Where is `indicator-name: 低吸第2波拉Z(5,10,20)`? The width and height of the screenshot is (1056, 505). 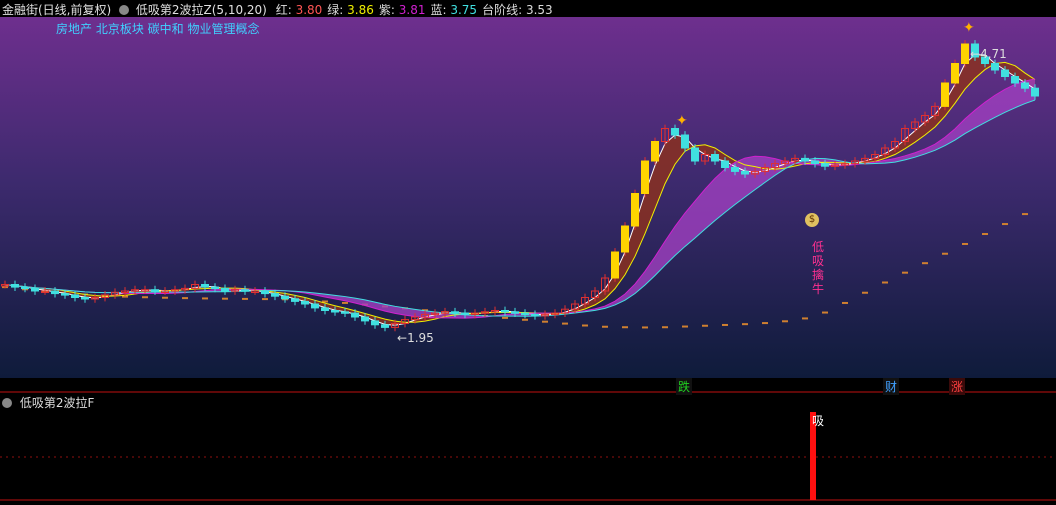 indicator-name: 低吸第2波拉Z(5,10,20) is located at coordinates (201, 10).